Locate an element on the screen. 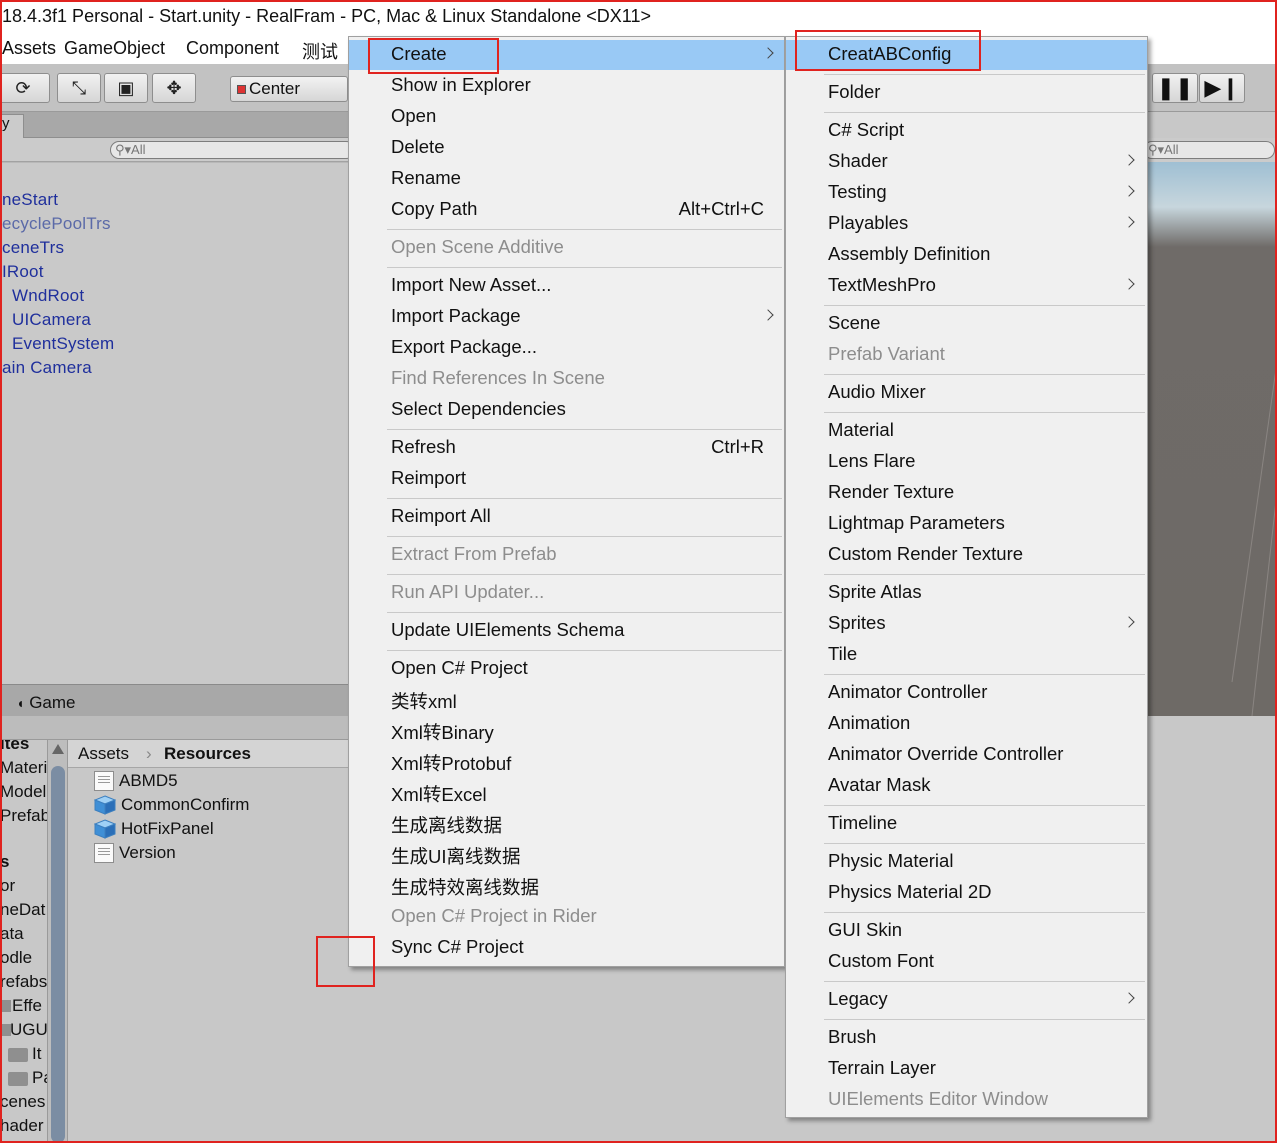  menu-item-show-in-explorer: Show in Explorer is located at coordinates (566, 86).